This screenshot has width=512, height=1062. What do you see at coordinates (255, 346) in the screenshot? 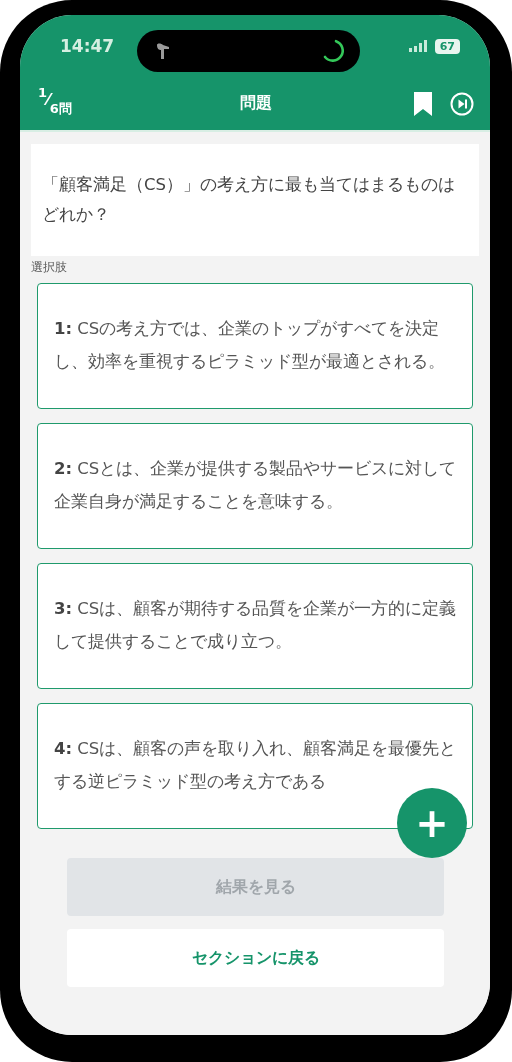
I see `answer-option: 1: CSの考え方では、企業のトップがすべてを決定し、効率を重視するピラミッド型が最適とされる。` at bounding box center [255, 346].